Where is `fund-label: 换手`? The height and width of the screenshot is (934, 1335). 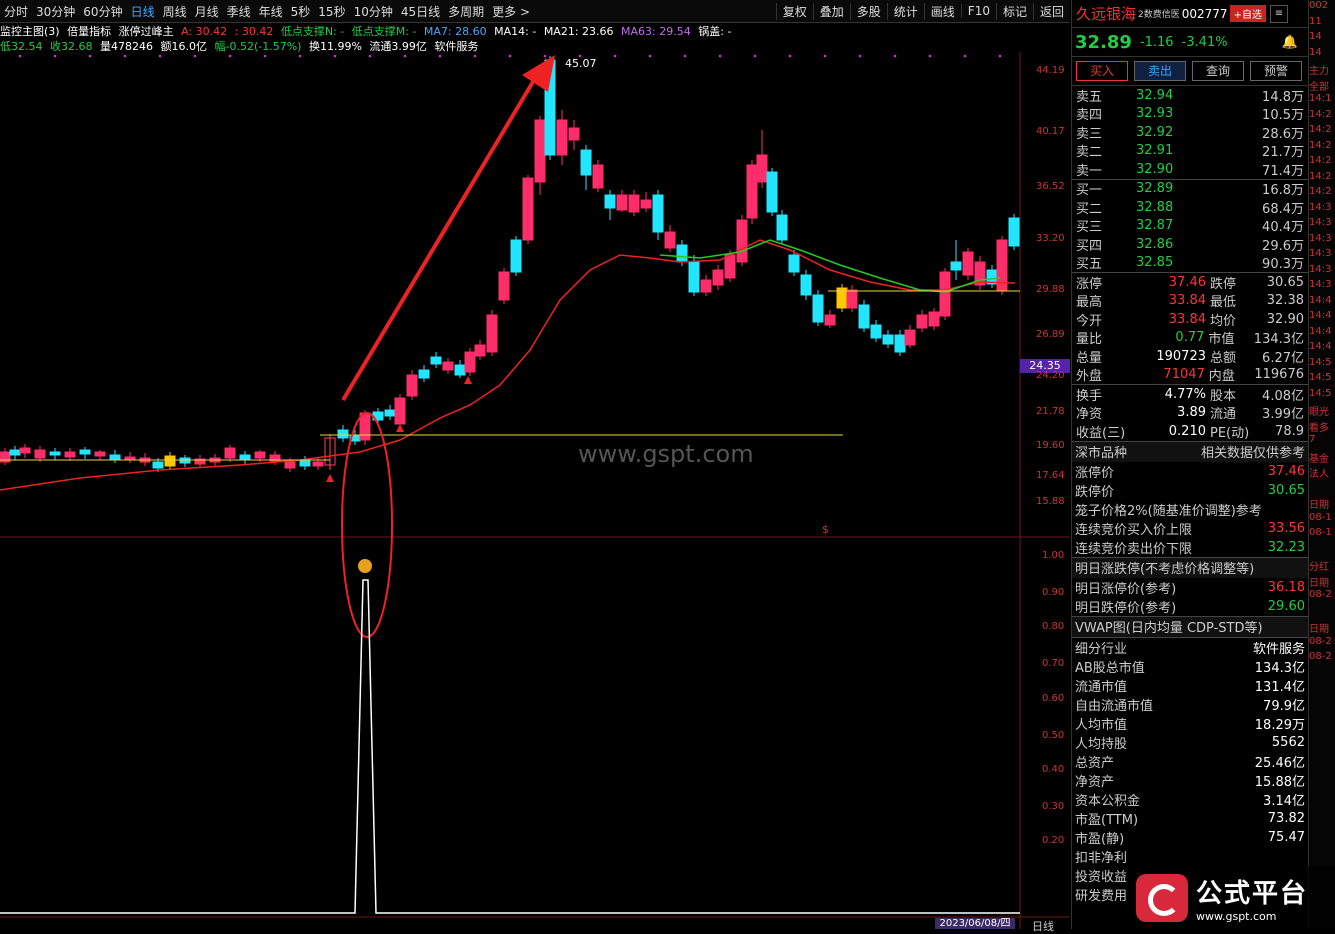
fund-label: 换手 is located at coordinates (1089, 396).